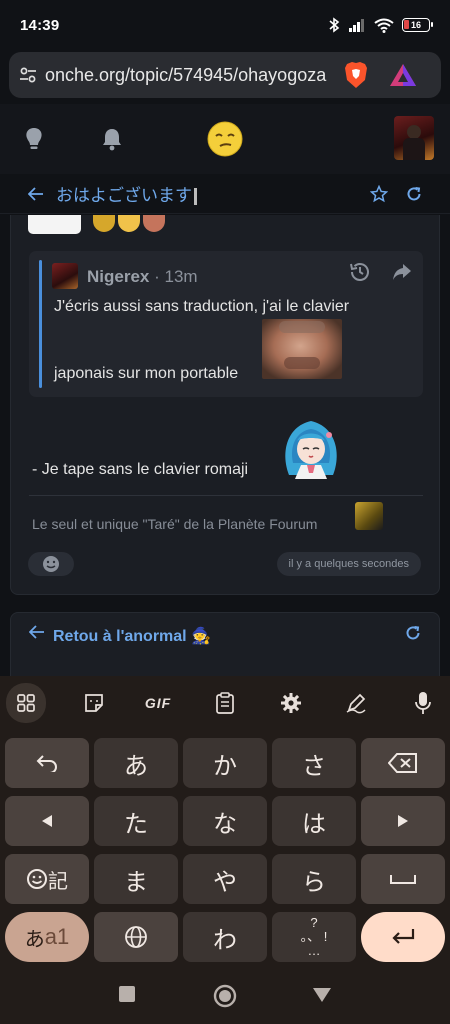  What do you see at coordinates (226, 495) in the screenshot?
I see `signature-divider` at bounding box center [226, 495].